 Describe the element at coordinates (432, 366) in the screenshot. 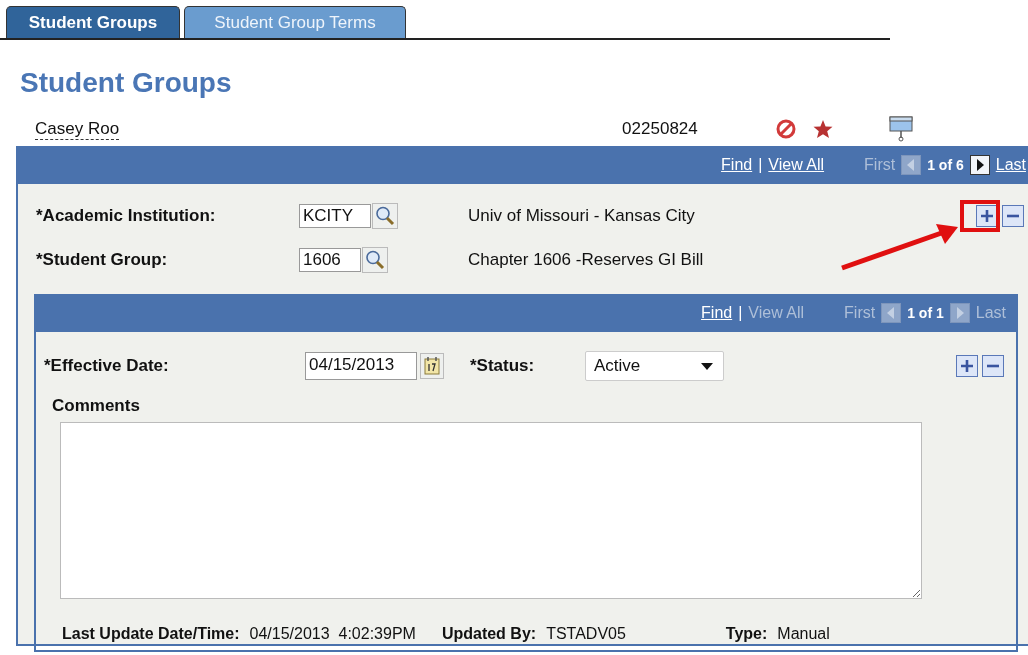

I see `calendar-icon` at that location.